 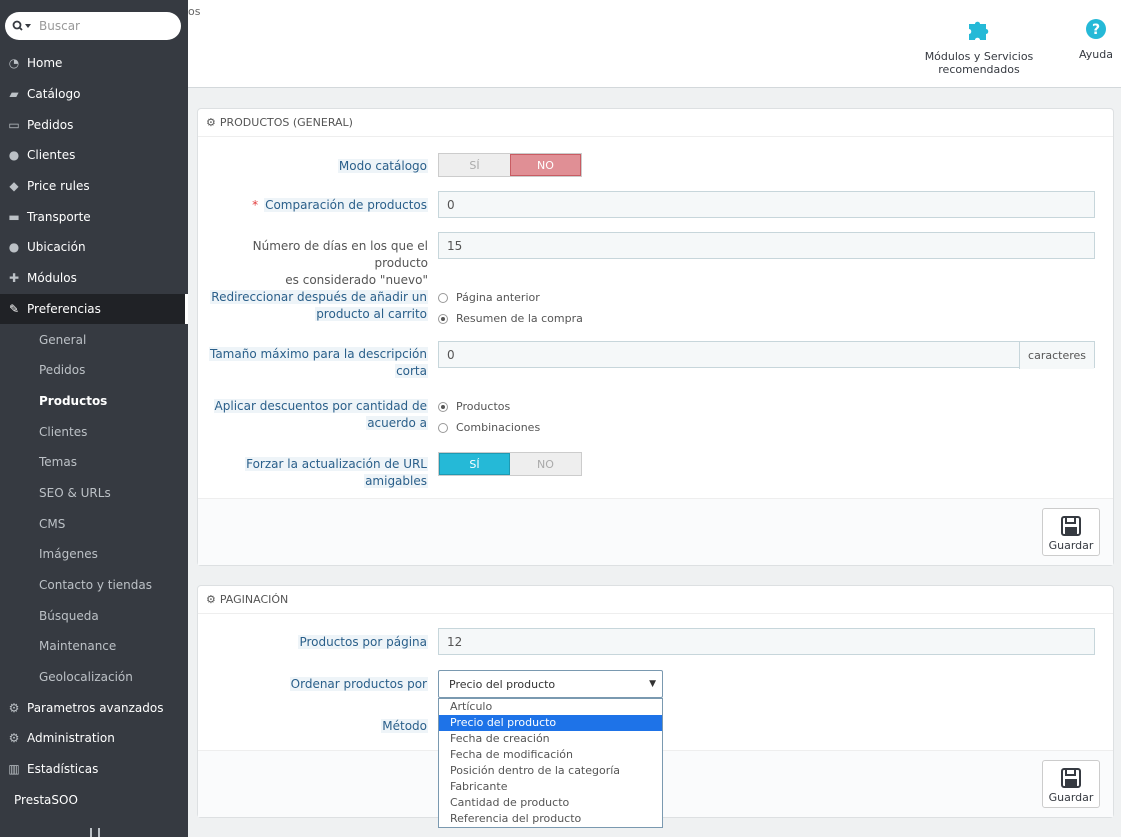 I want to click on method-label: Método, so click(x=404, y=726).